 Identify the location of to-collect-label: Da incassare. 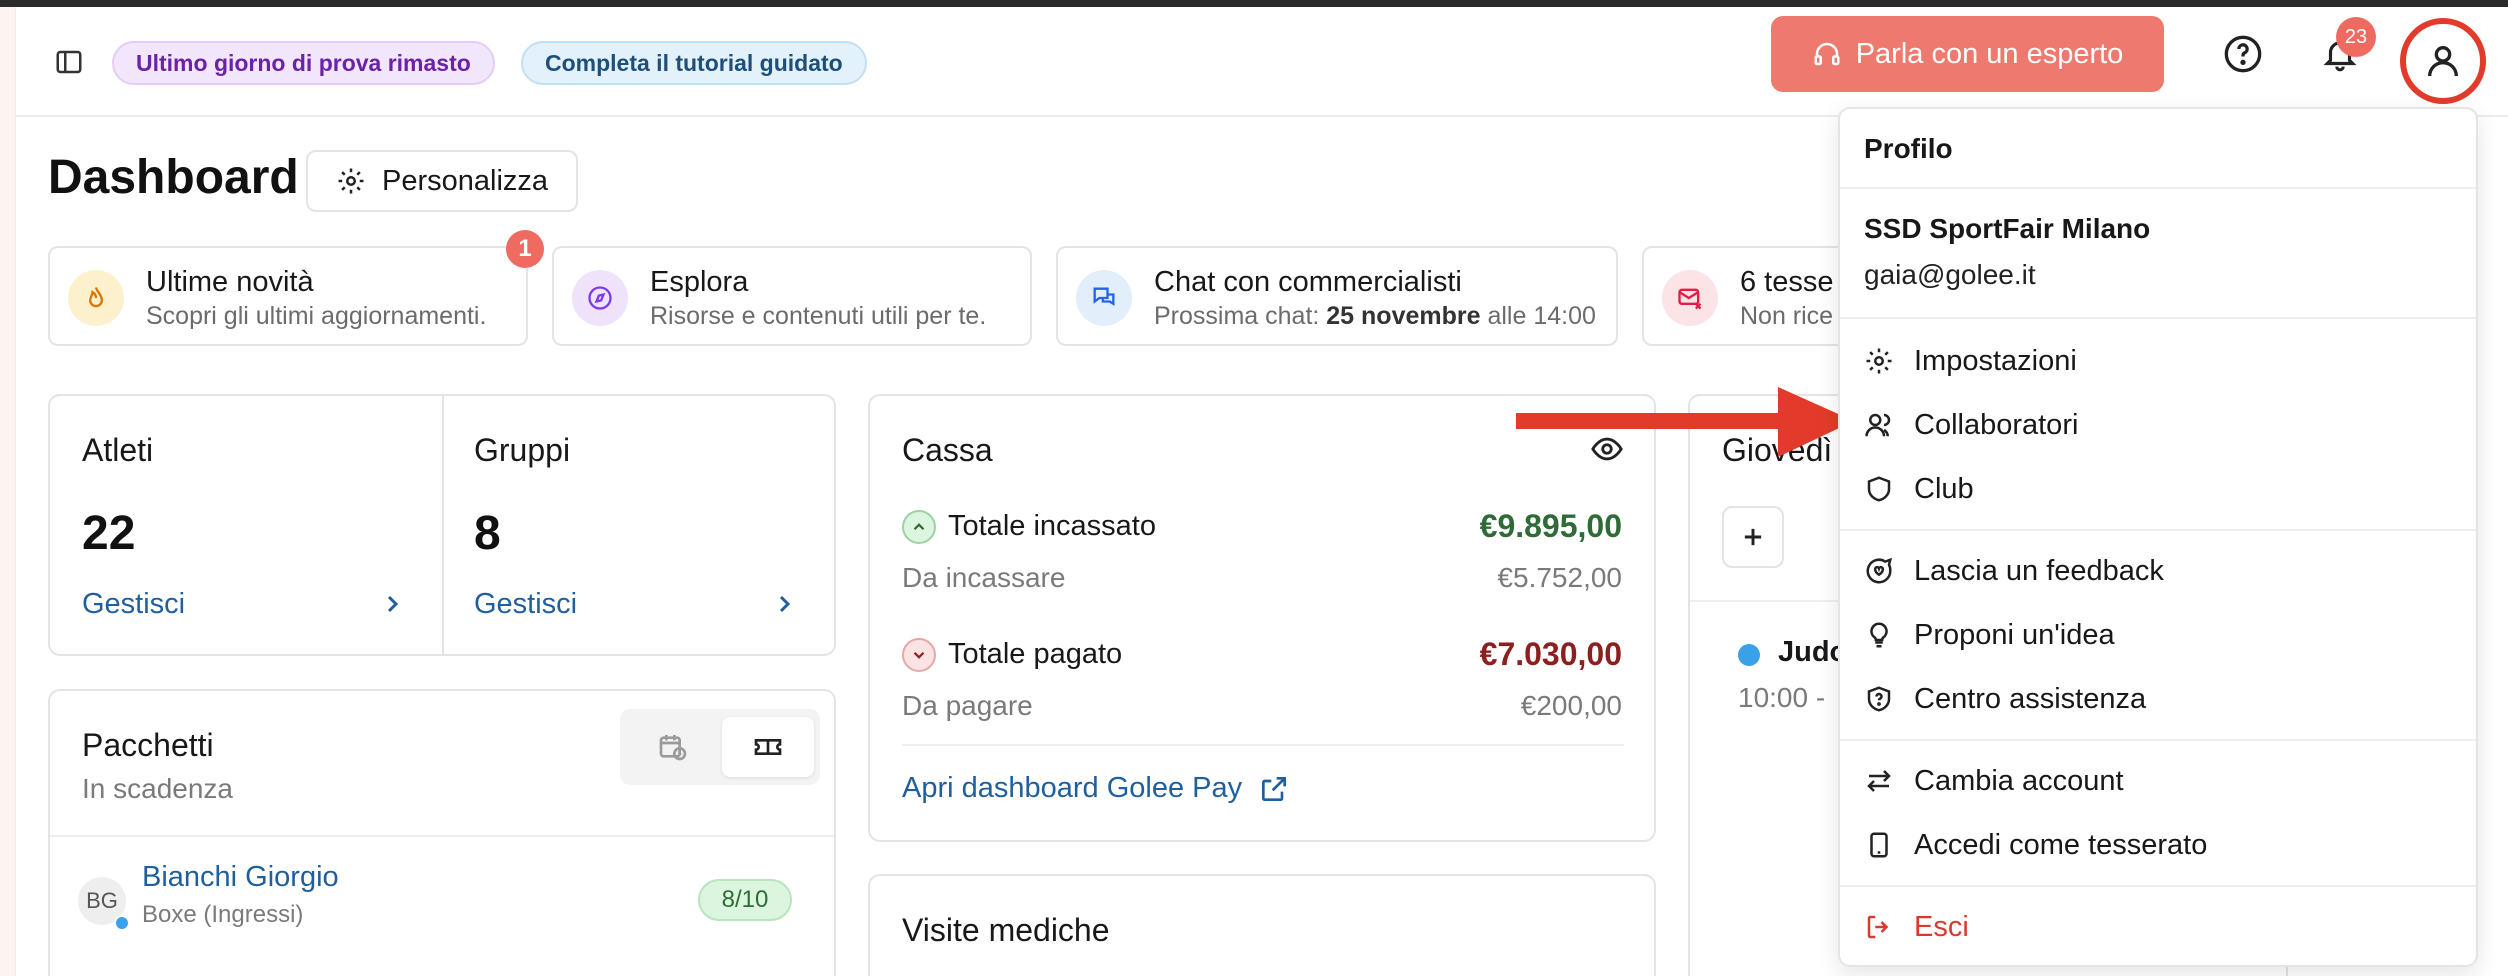
(984, 577).